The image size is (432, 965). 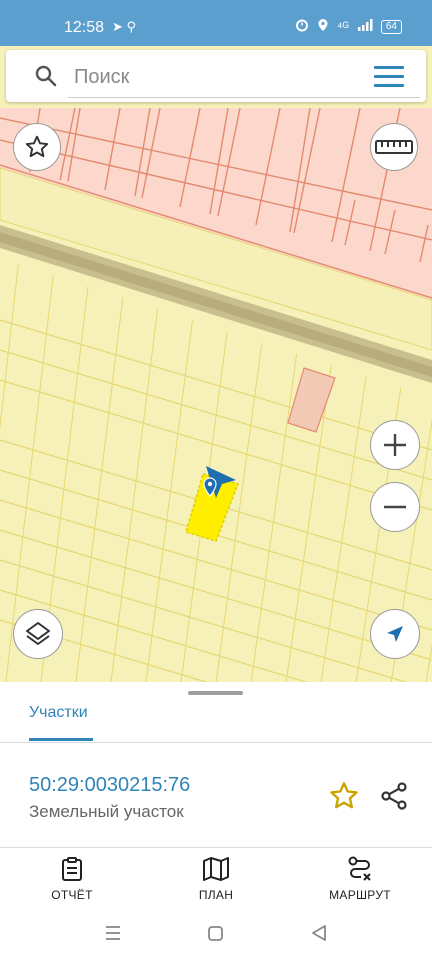 I want to click on zoom-in-button, so click(x=395, y=445).